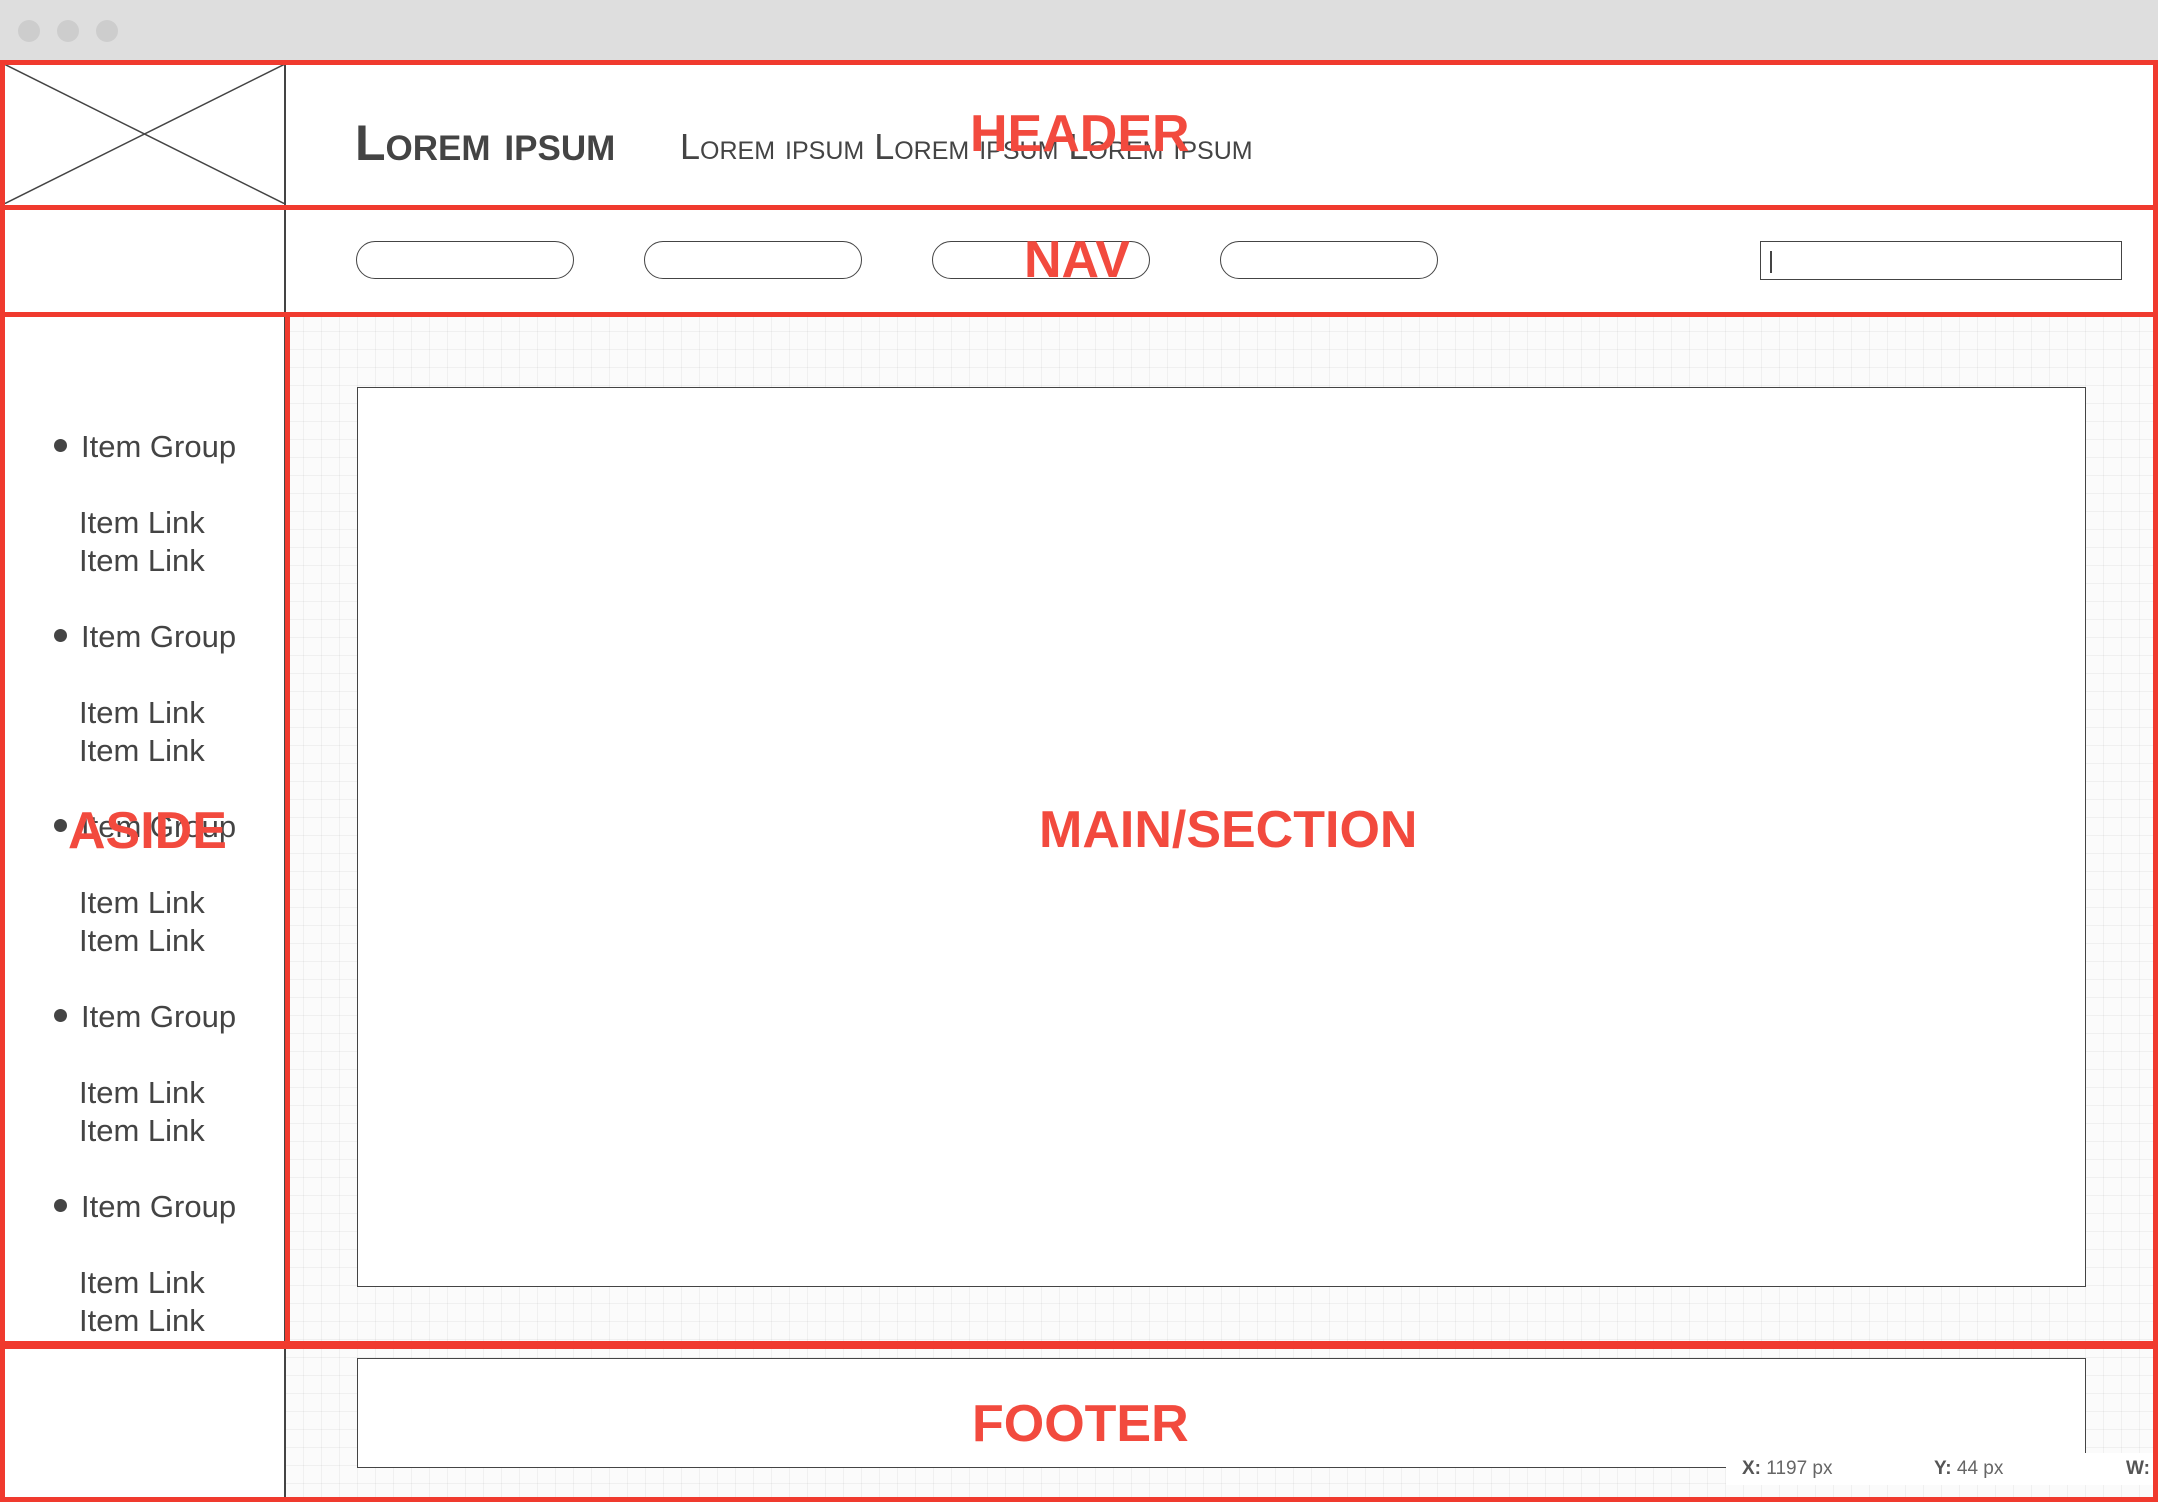  What do you see at coordinates (1080, 1424) in the screenshot?
I see `footer-region-label: FOOTER` at bounding box center [1080, 1424].